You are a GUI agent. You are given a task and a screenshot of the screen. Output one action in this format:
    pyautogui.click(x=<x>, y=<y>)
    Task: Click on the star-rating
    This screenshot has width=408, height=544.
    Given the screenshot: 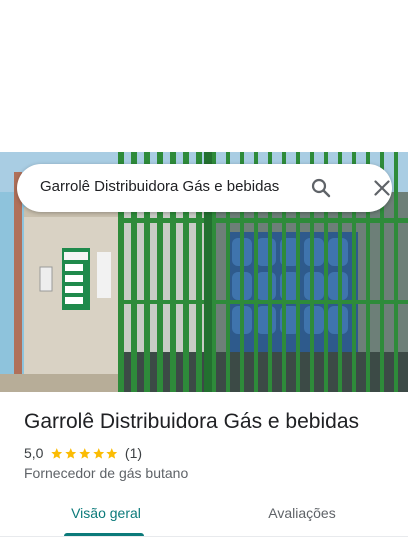 What is the action you would take?
    pyautogui.click(x=84, y=453)
    